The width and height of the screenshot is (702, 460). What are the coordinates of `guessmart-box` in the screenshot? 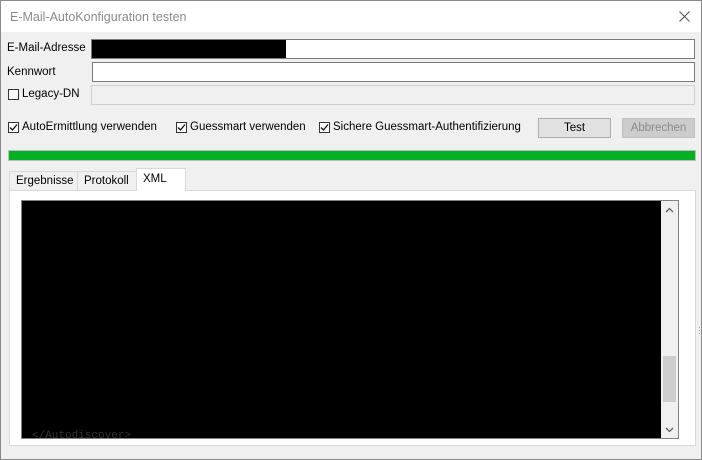 It's located at (181, 127).